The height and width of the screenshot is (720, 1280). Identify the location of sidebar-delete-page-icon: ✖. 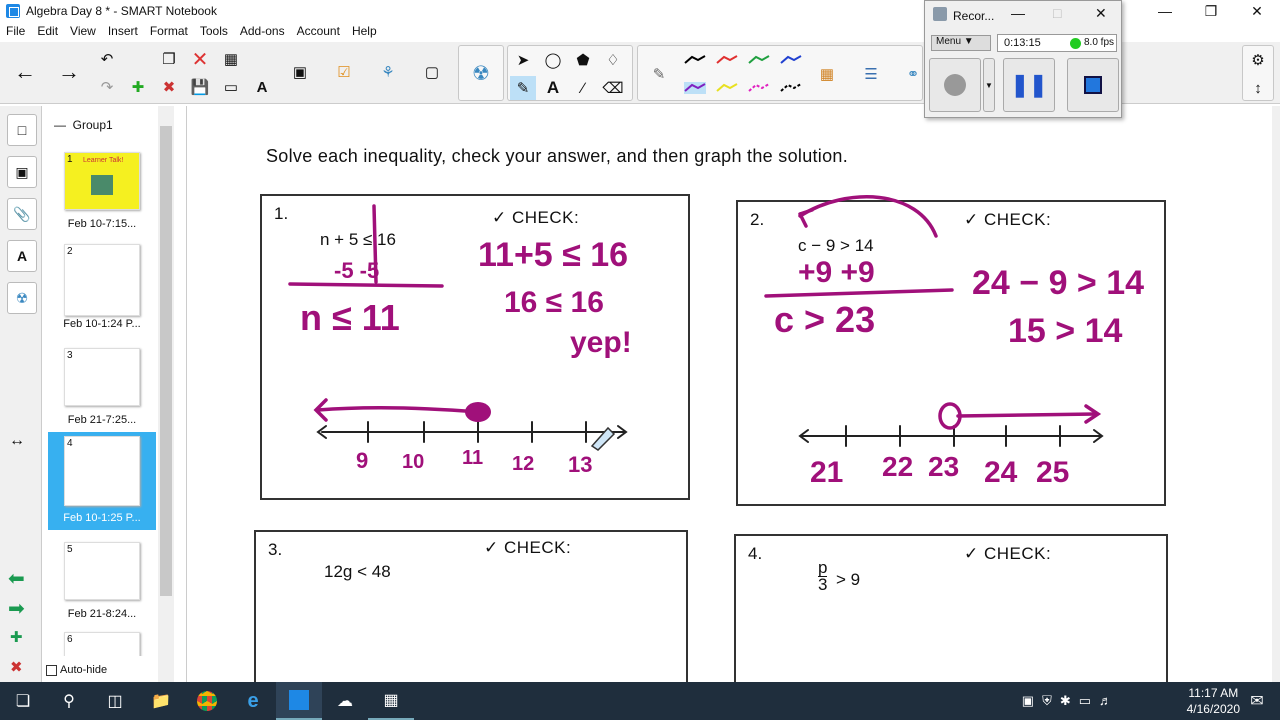
(16, 667).